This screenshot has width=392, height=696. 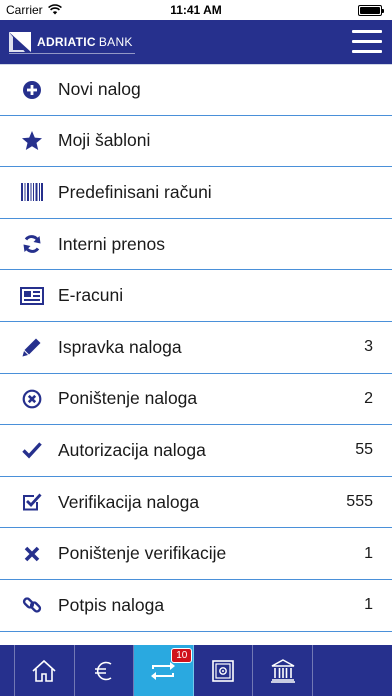 I want to click on menu-item-verifikacija-naloga: Verifikacija naloga 555, so click(x=196, y=503).